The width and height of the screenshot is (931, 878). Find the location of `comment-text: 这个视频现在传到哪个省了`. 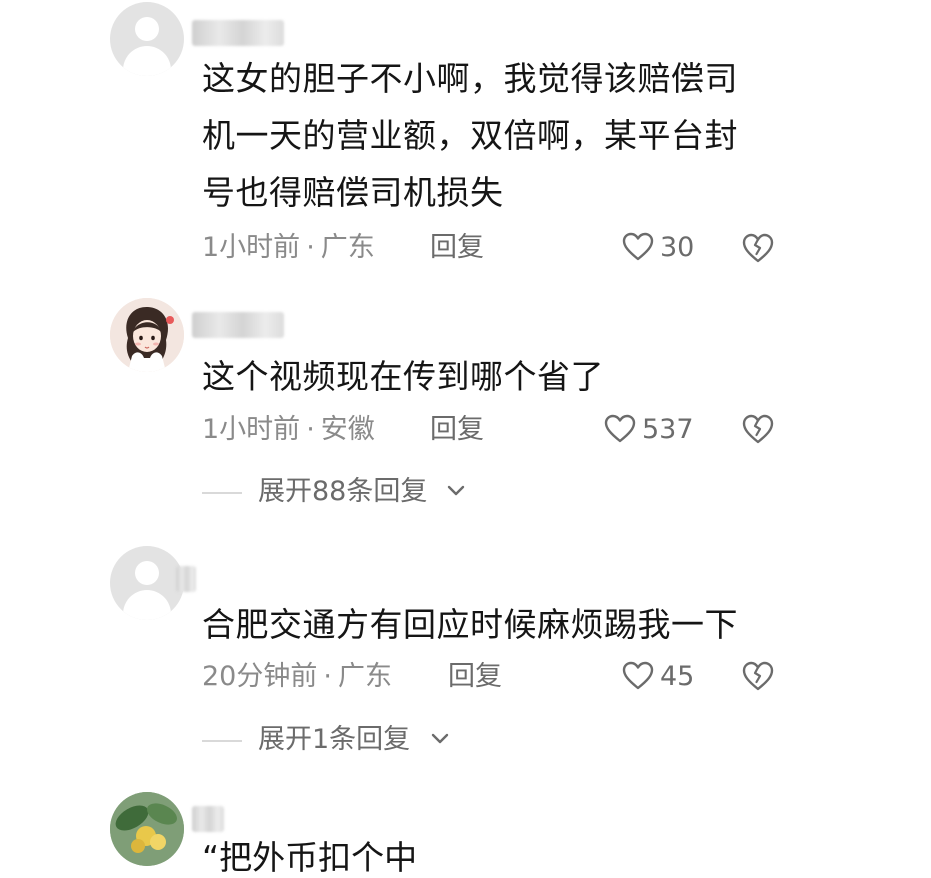

comment-text: 这个视频现在传到哪个省了 is located at coordinates (497, 376).